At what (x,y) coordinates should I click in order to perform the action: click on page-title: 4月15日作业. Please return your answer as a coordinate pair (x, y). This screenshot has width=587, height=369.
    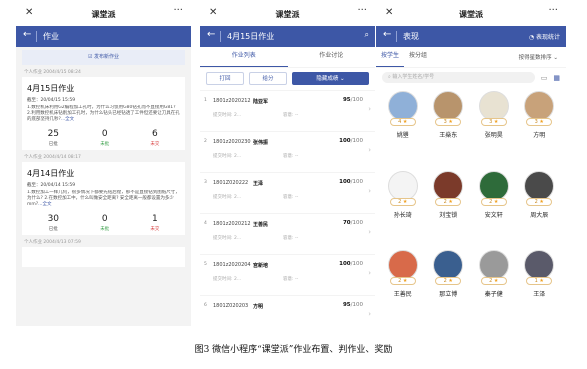
    Looking at the image, I should click on (251, 36).